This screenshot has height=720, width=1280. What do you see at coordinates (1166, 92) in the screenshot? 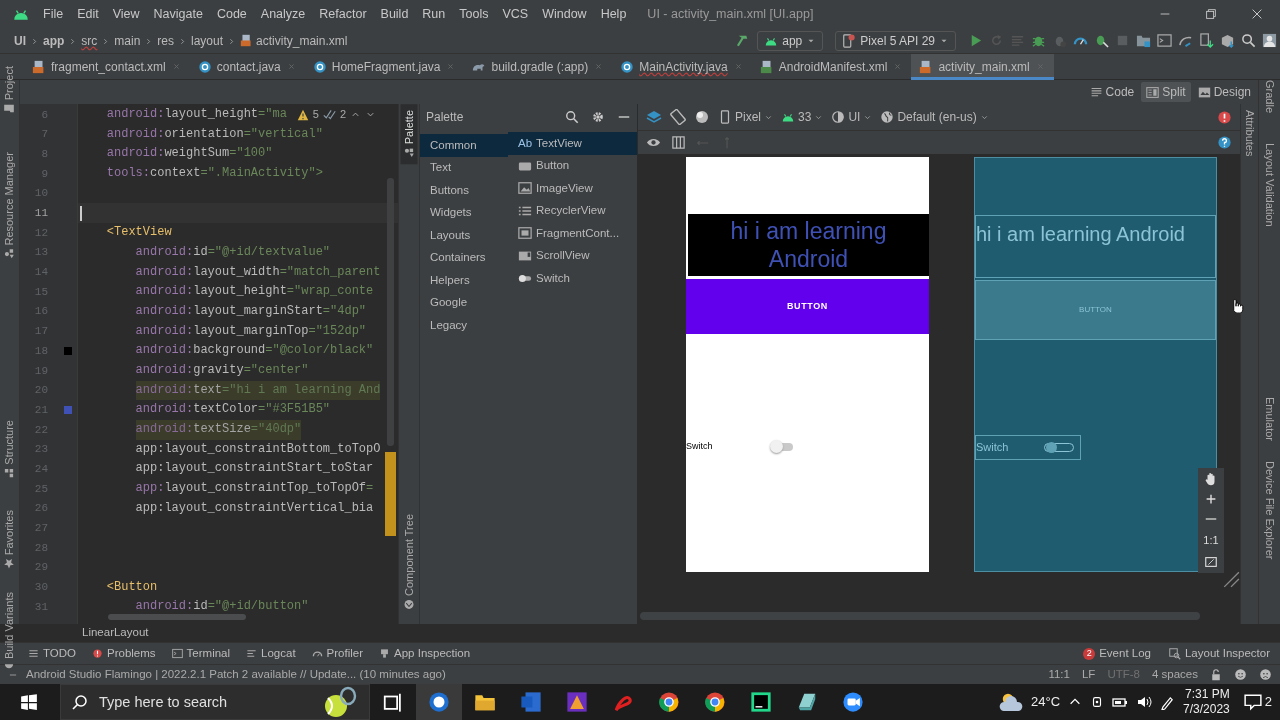
I see `view-mode-button: Split` at bounding box center [1166, 92].